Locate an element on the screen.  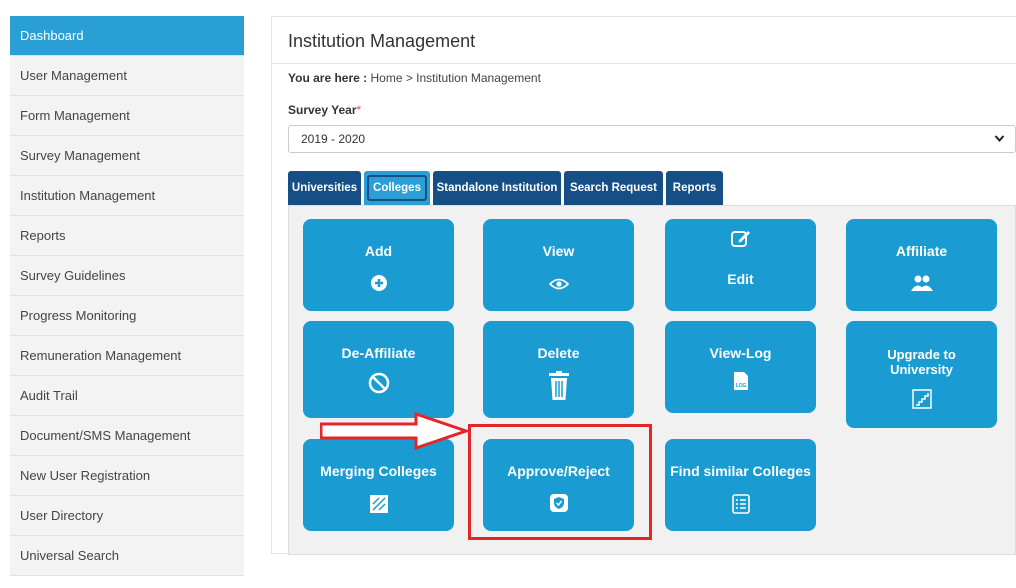
affiliate-button: Affiliate is located at coordinates (921, 265).